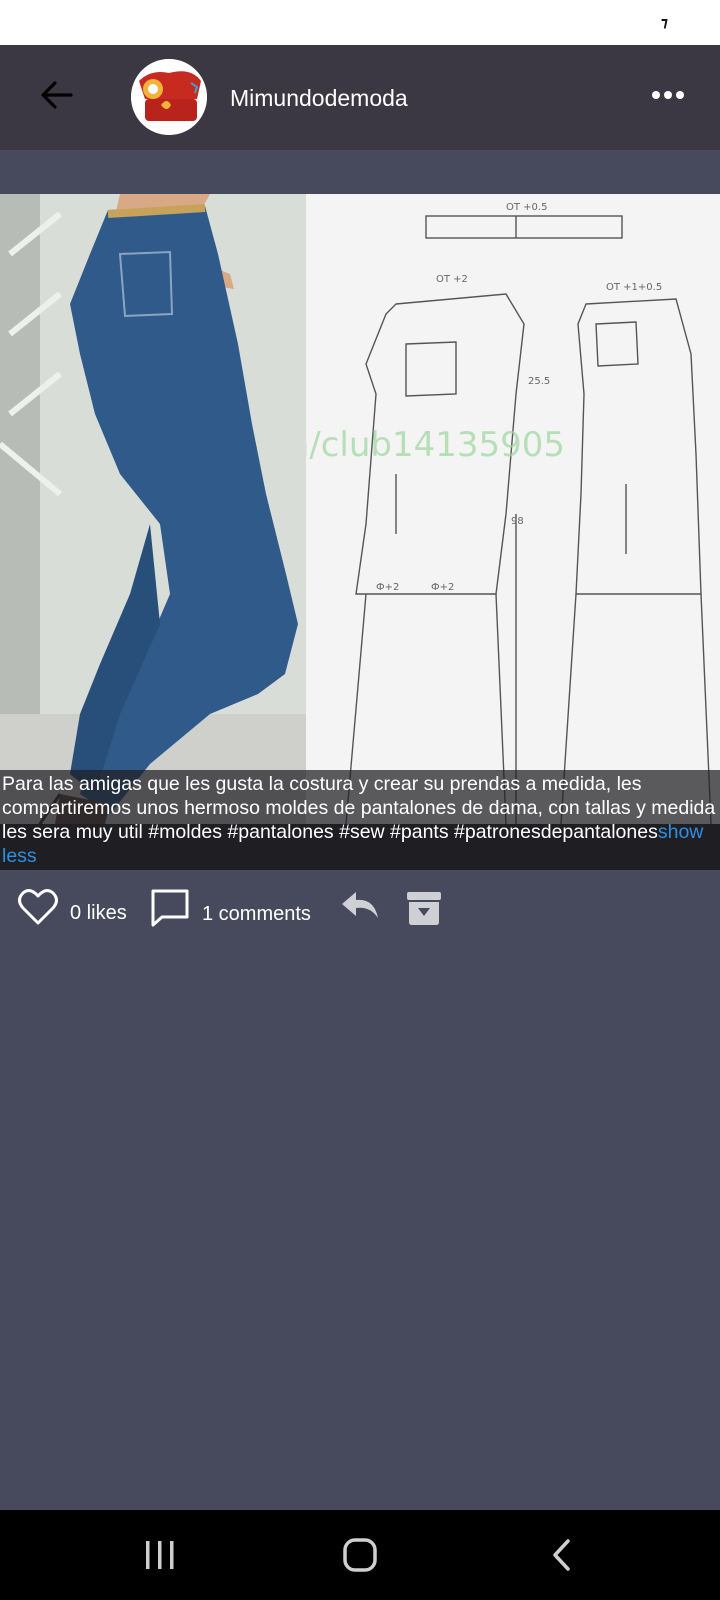  I want to click on app-header: Mimundodemoda, so click(360, 97).